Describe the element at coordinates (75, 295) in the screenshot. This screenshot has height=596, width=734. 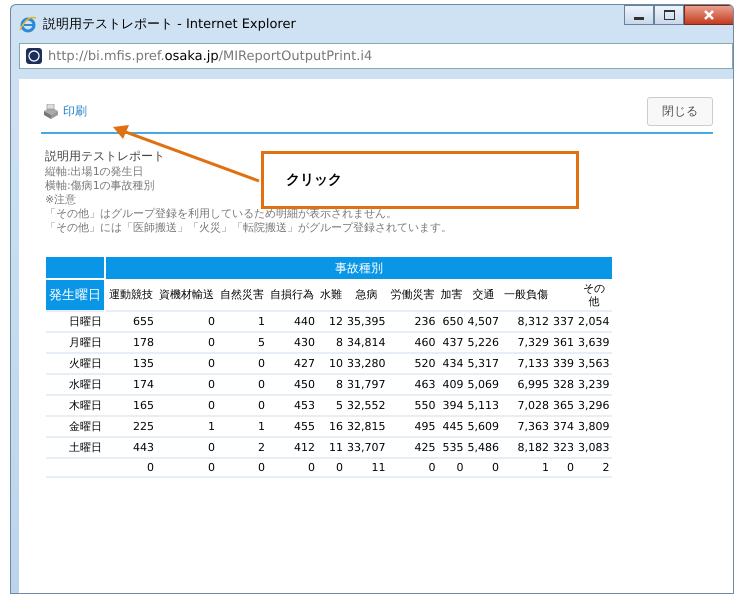
I see `row-header: 発生曜日` at that location.